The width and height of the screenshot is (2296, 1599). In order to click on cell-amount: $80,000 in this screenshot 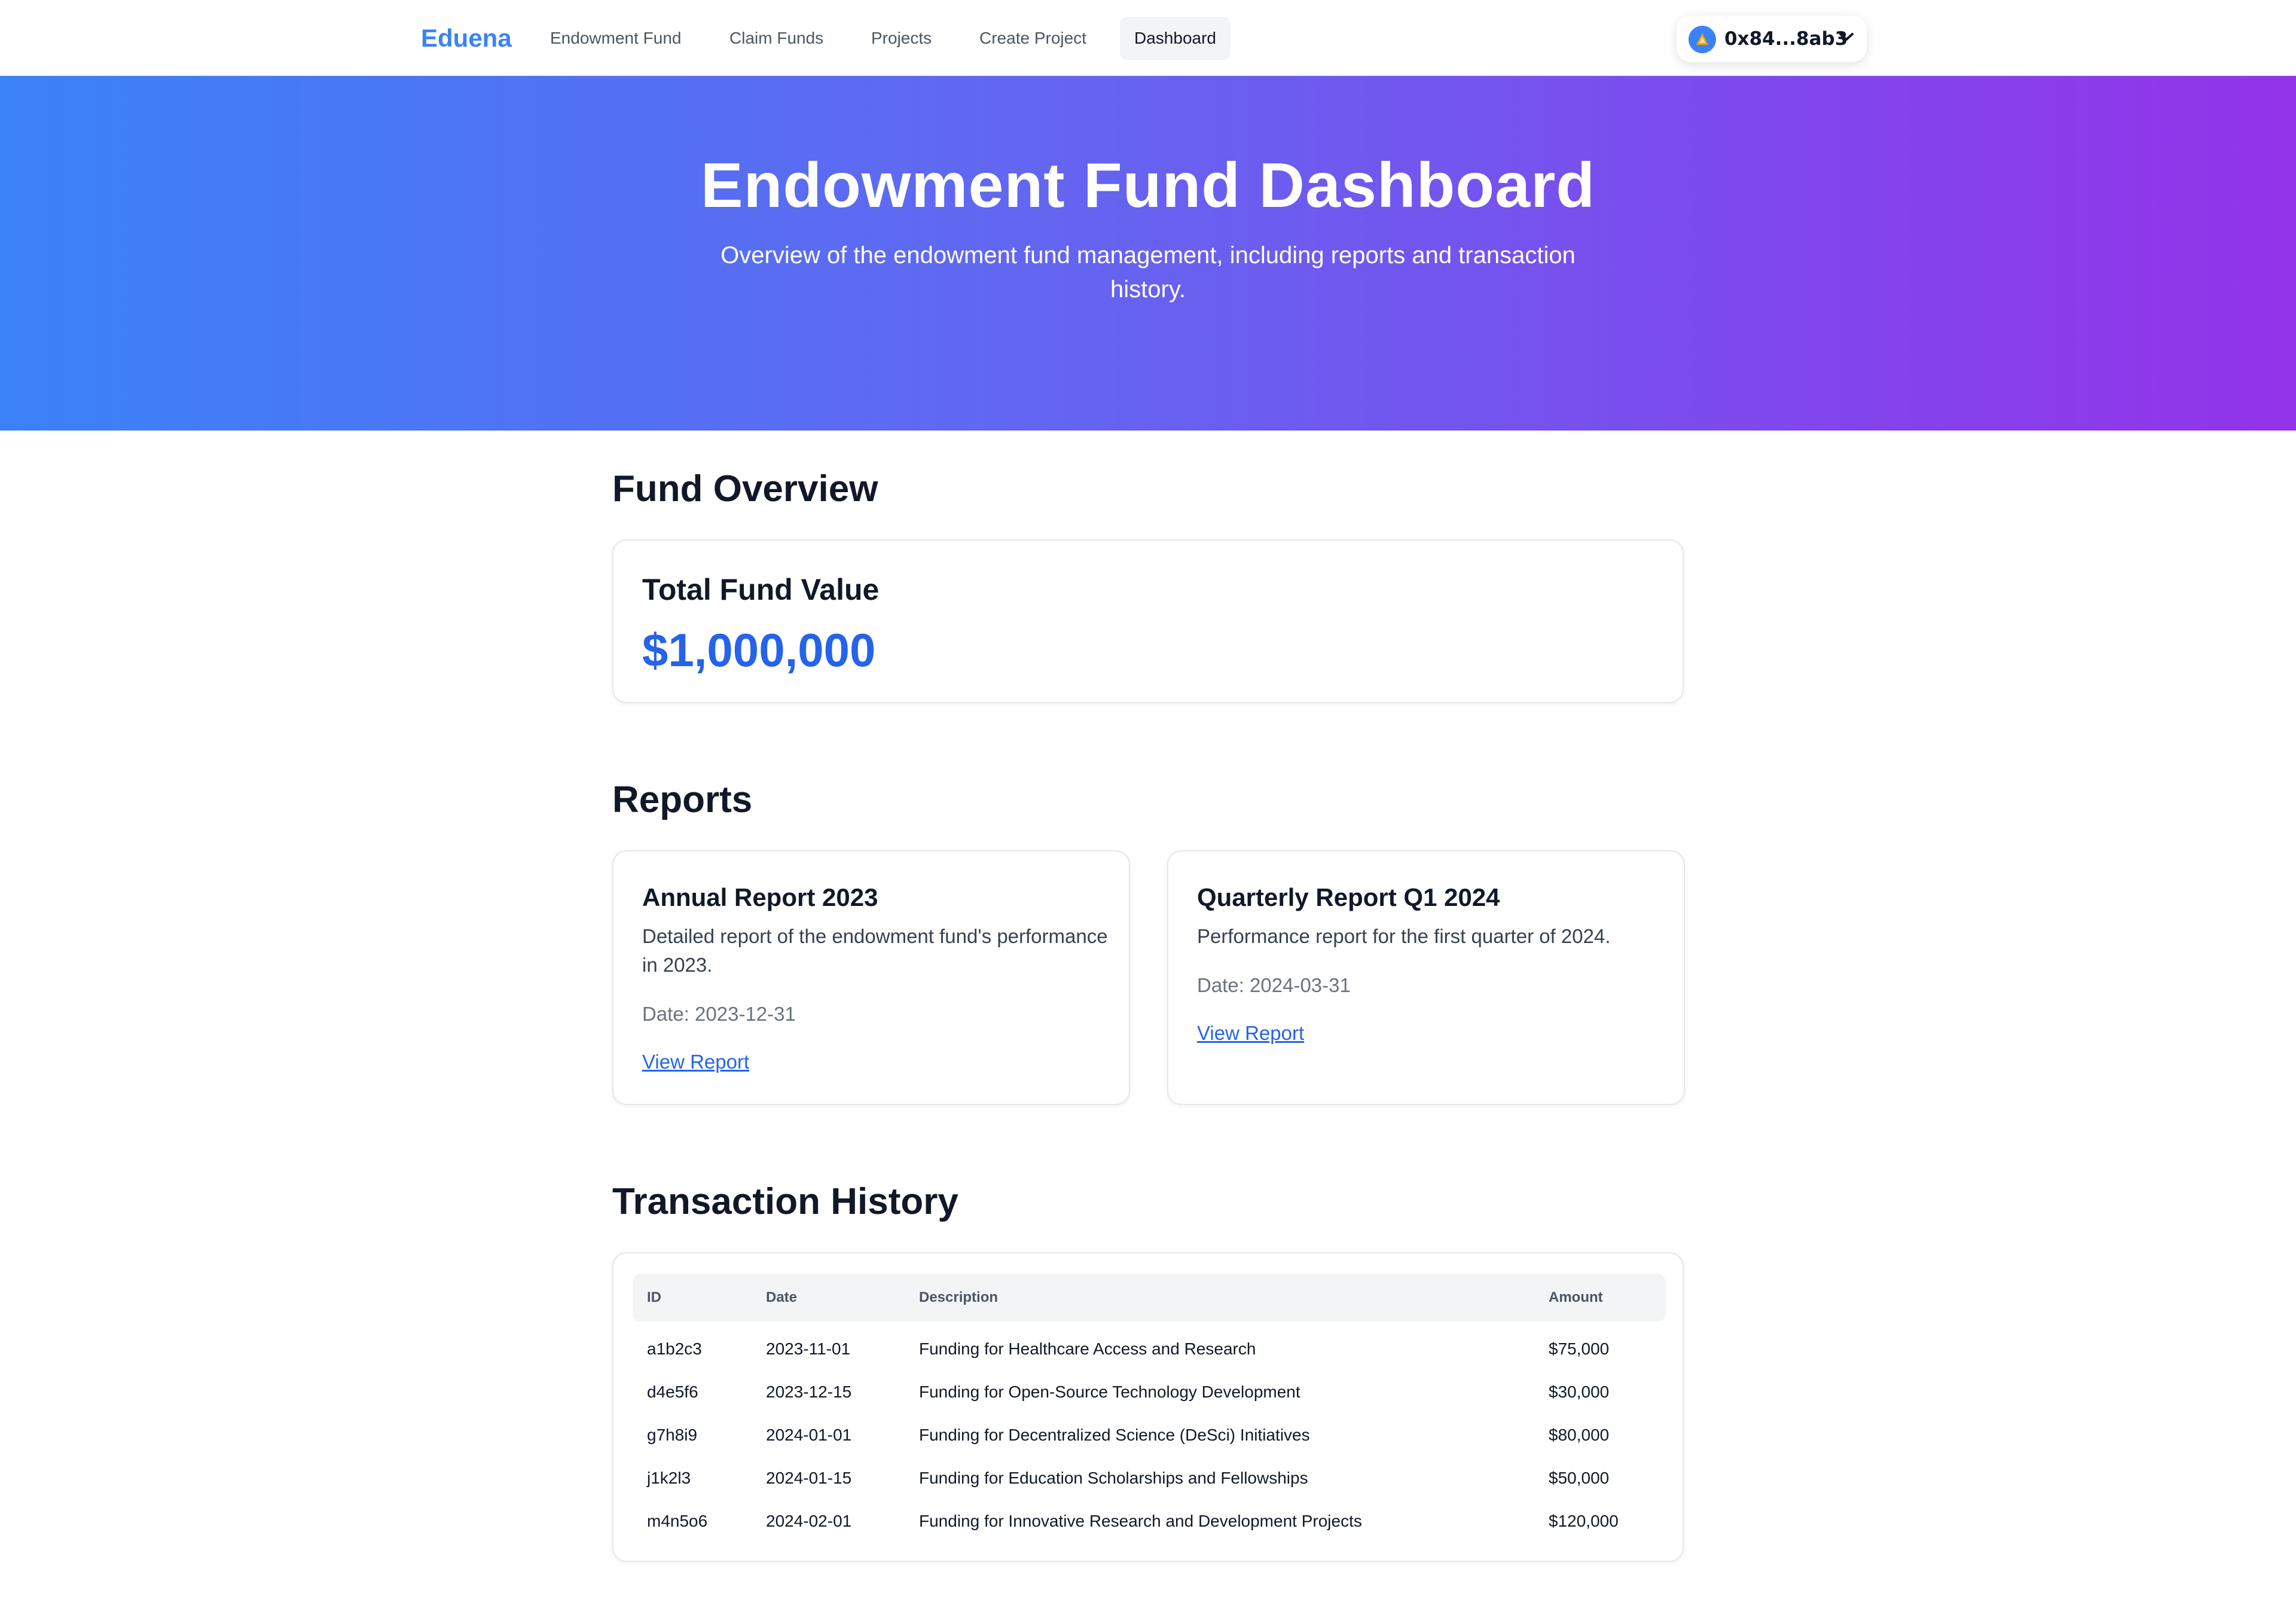, I will do `click(1579, 1435)`.